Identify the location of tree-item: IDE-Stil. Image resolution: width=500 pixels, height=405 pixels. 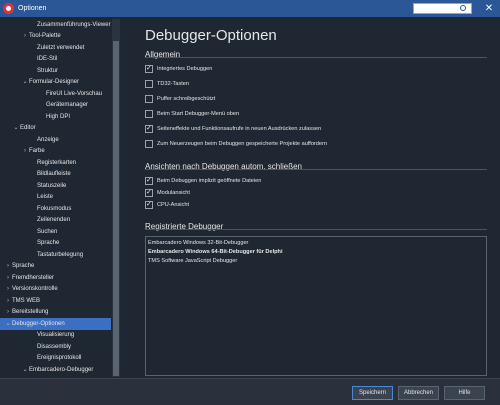
(28, 59).